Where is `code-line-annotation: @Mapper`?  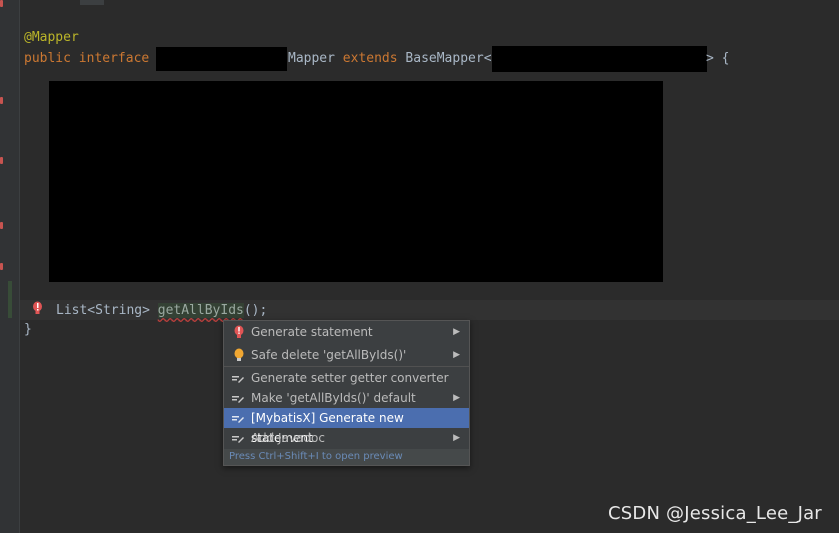 code-line-annotation: @Mapper is located at coordinates (51, 37).